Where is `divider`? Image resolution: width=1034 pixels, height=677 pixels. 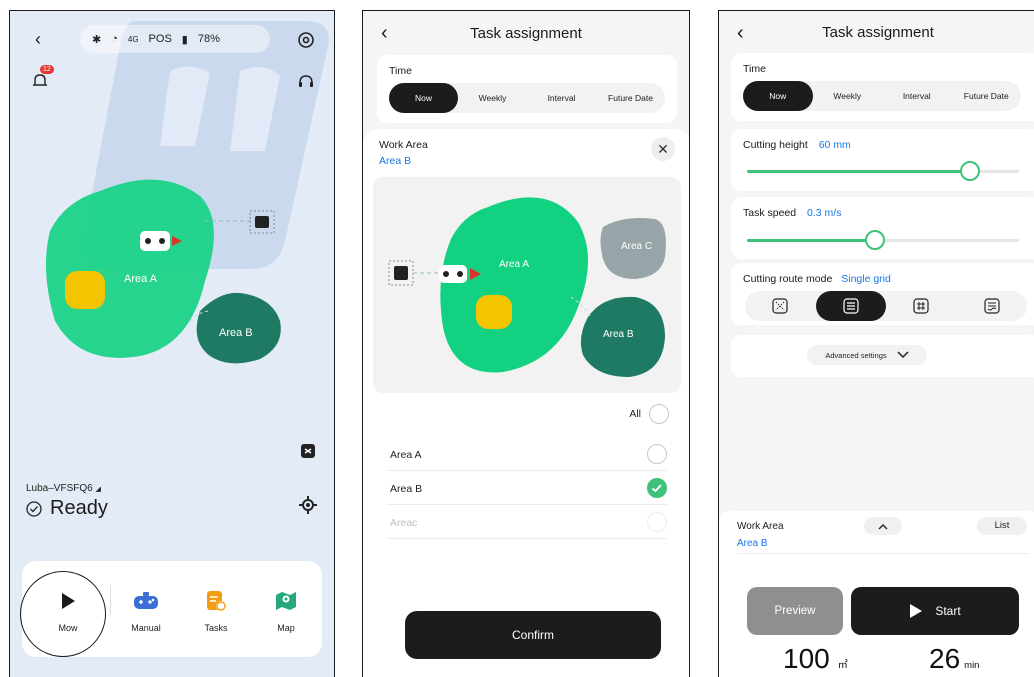 divider is located at coordinates (883, 553).